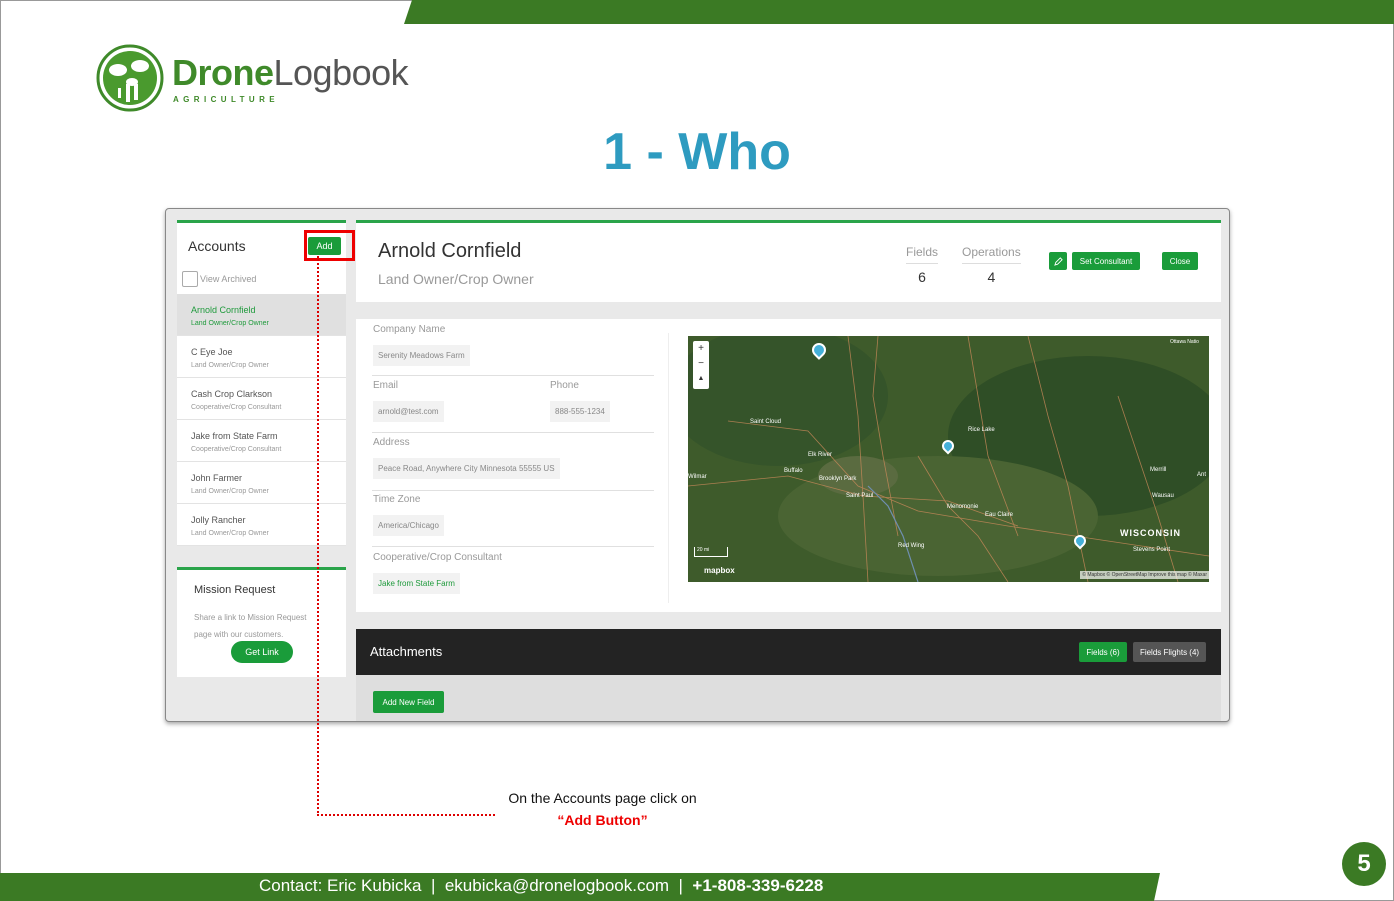 The image size is (1394, 901). What do you see at coordinates (981, 430) in the screenshot?
I see `map-label: Rice Lake` at bounding box center [981, 430].